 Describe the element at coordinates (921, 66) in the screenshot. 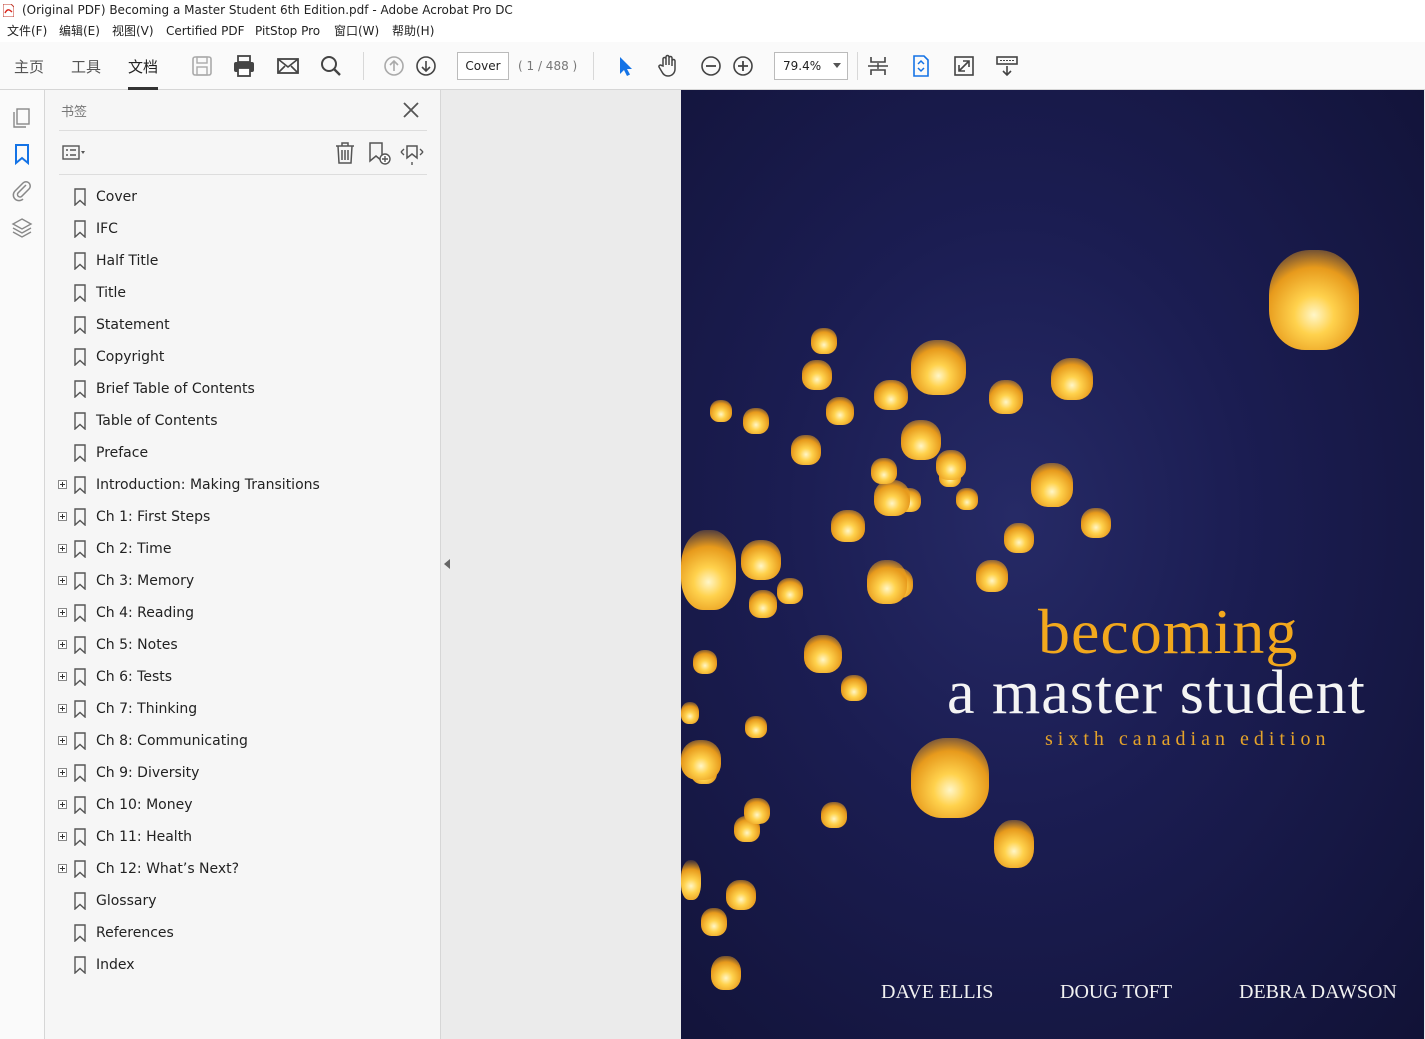

I see `fit-page-icon` at that location.